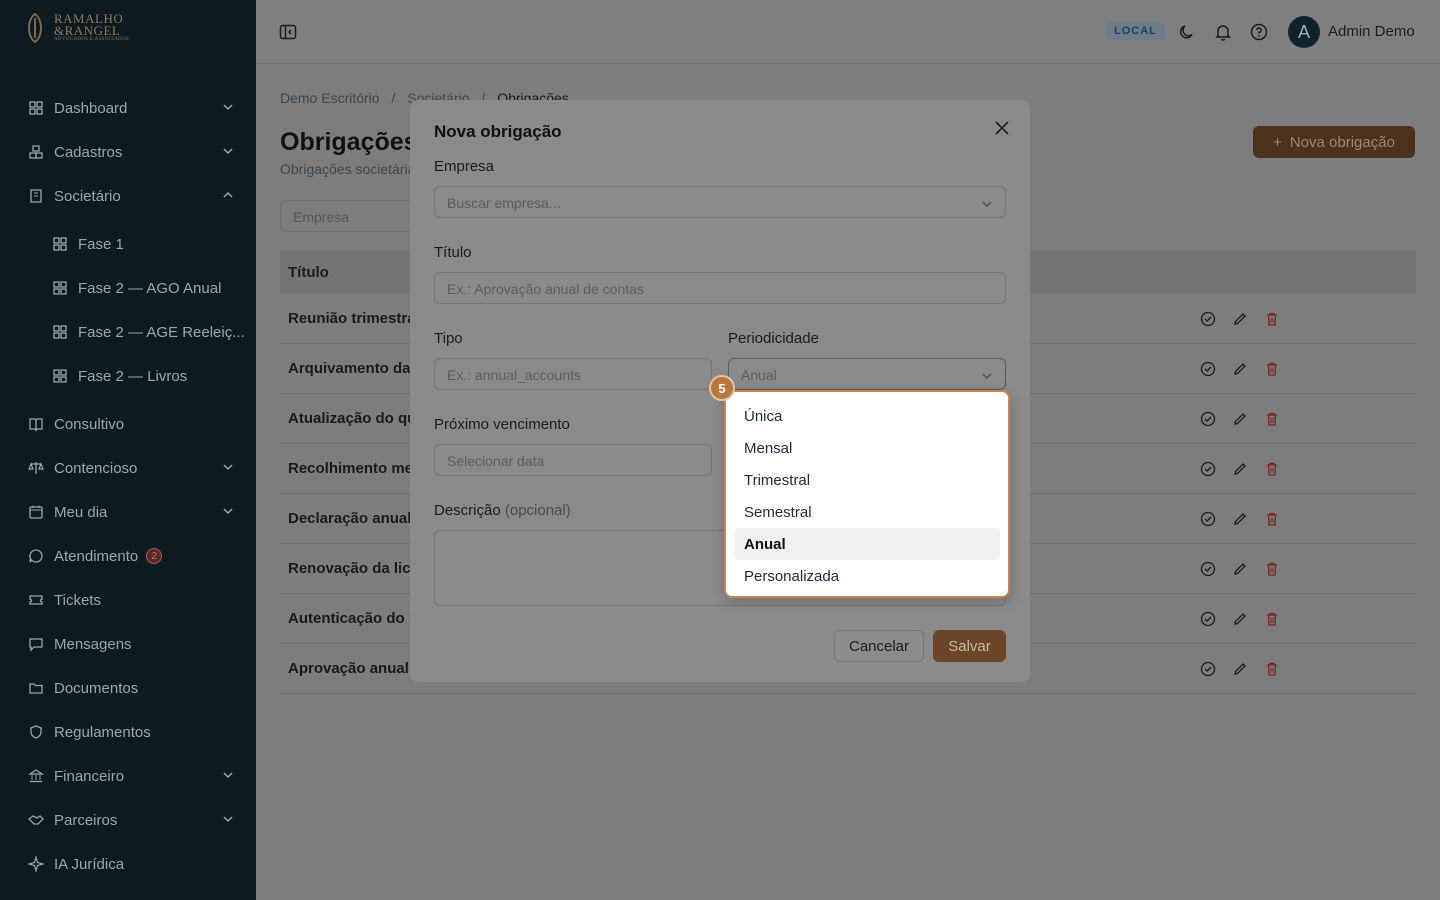  Describe the element at coordinates (288, 32) in the screenshot. I see `sidebar-toggle-icon` at that location.